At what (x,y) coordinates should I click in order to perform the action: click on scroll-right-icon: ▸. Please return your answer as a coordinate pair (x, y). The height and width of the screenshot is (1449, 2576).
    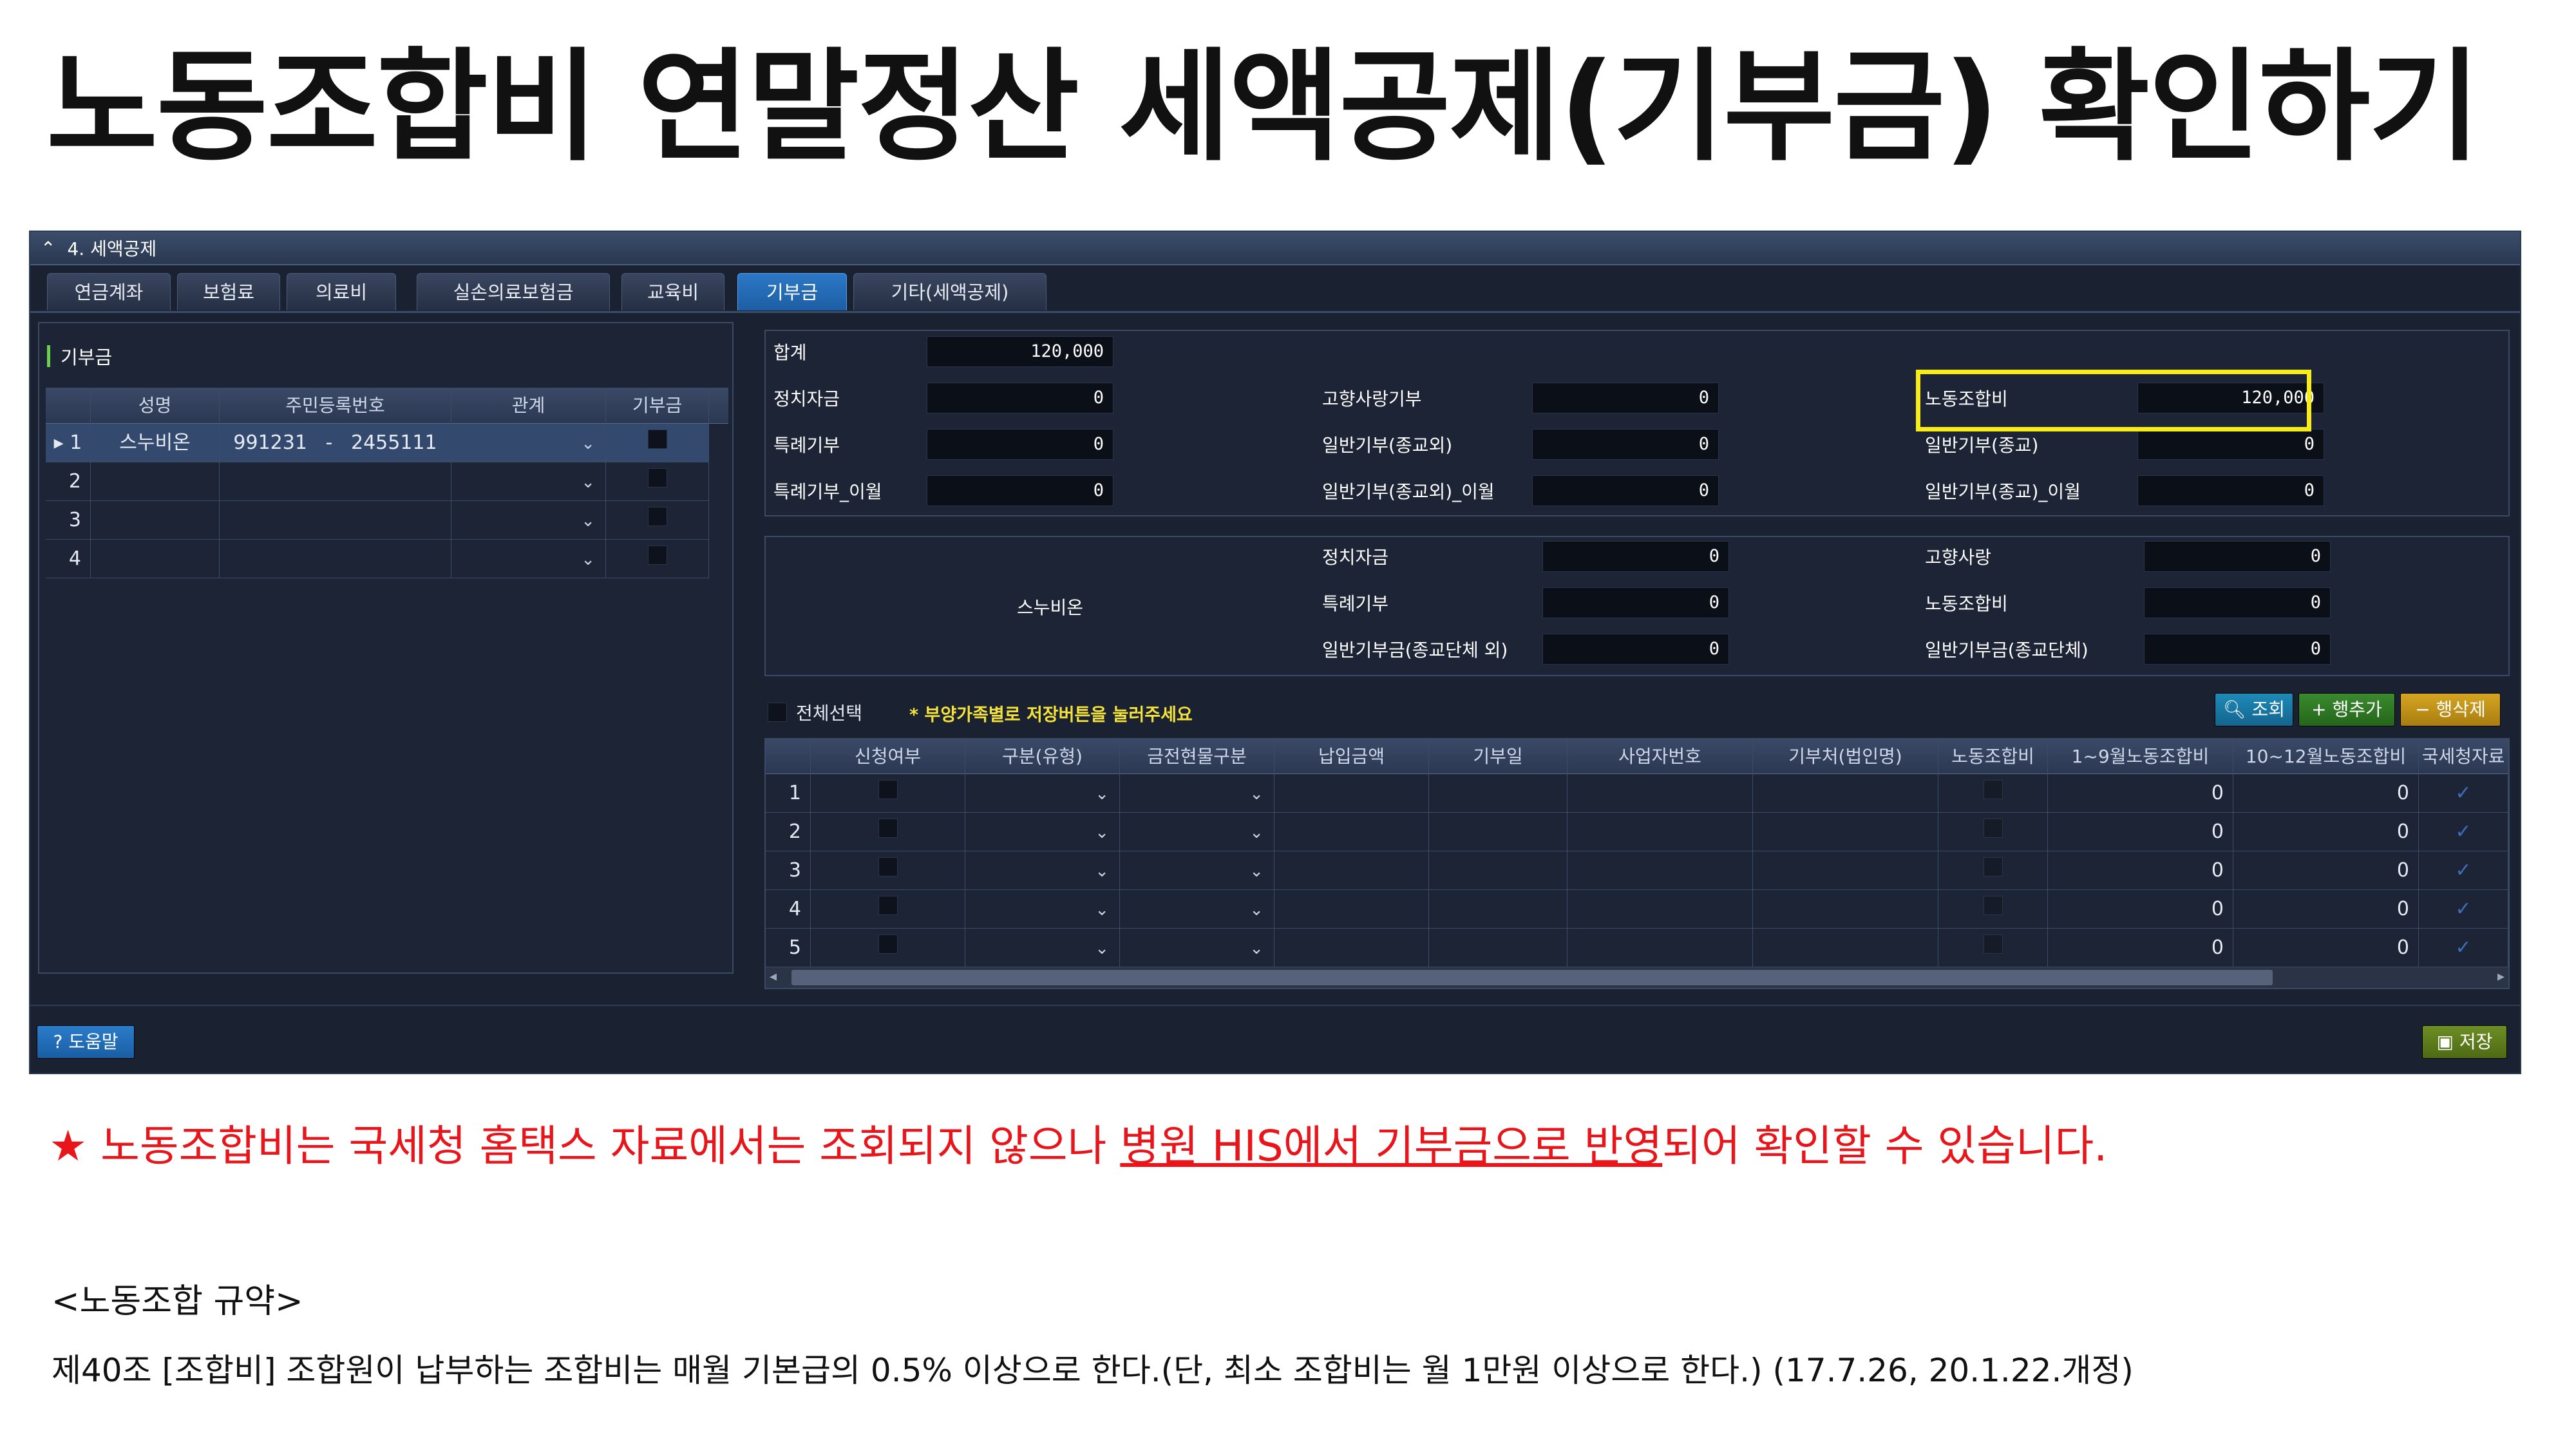
    Looking at the image, I should click on (2501, 977).